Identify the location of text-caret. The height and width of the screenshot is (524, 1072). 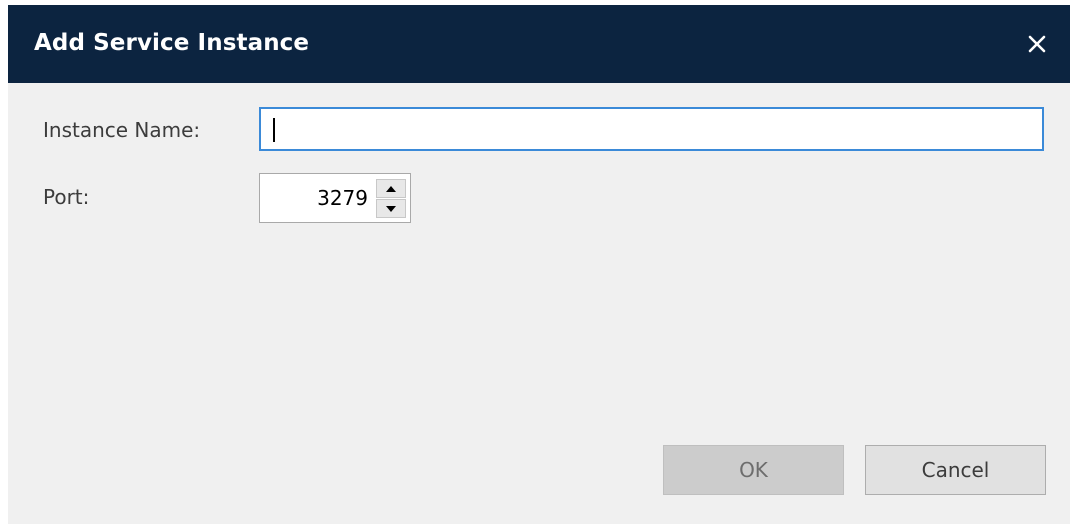
(274, 130).